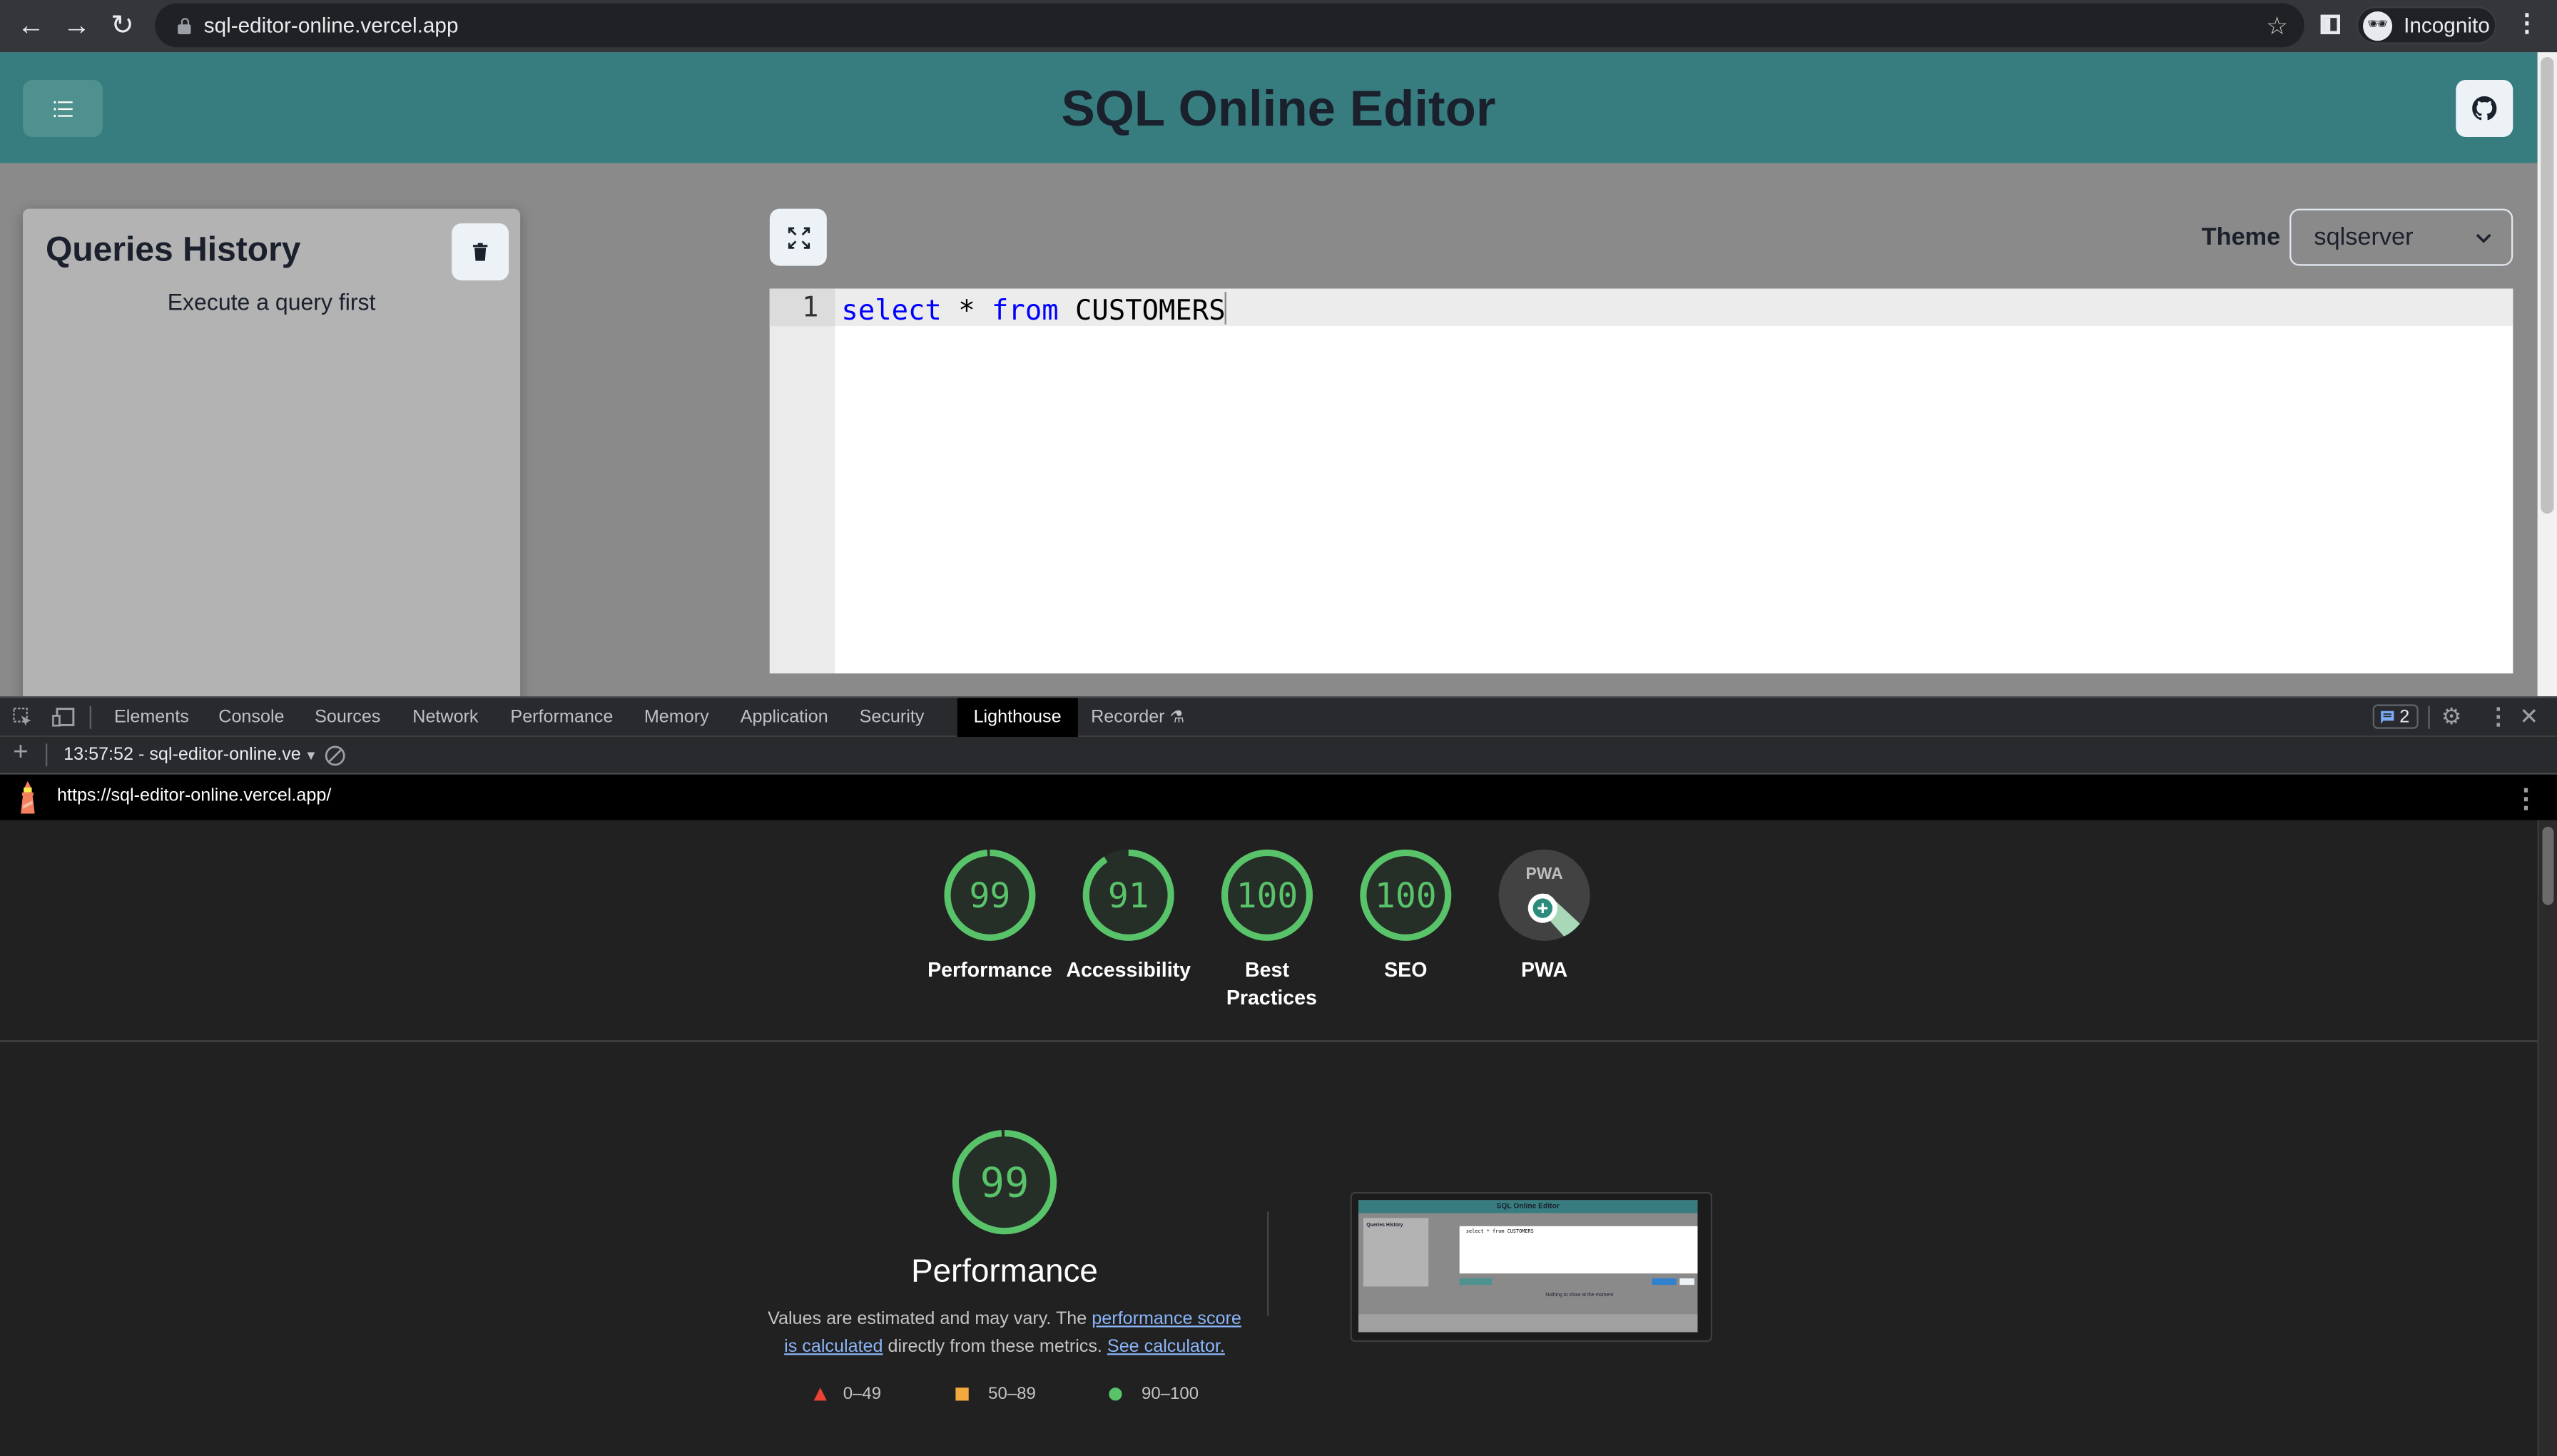 Image resolution: width=2557 pixels, height=1456 pixels. Describe the element at coordinates (892, 717) in the screenshot. I see `tab-security: Security` at that location.